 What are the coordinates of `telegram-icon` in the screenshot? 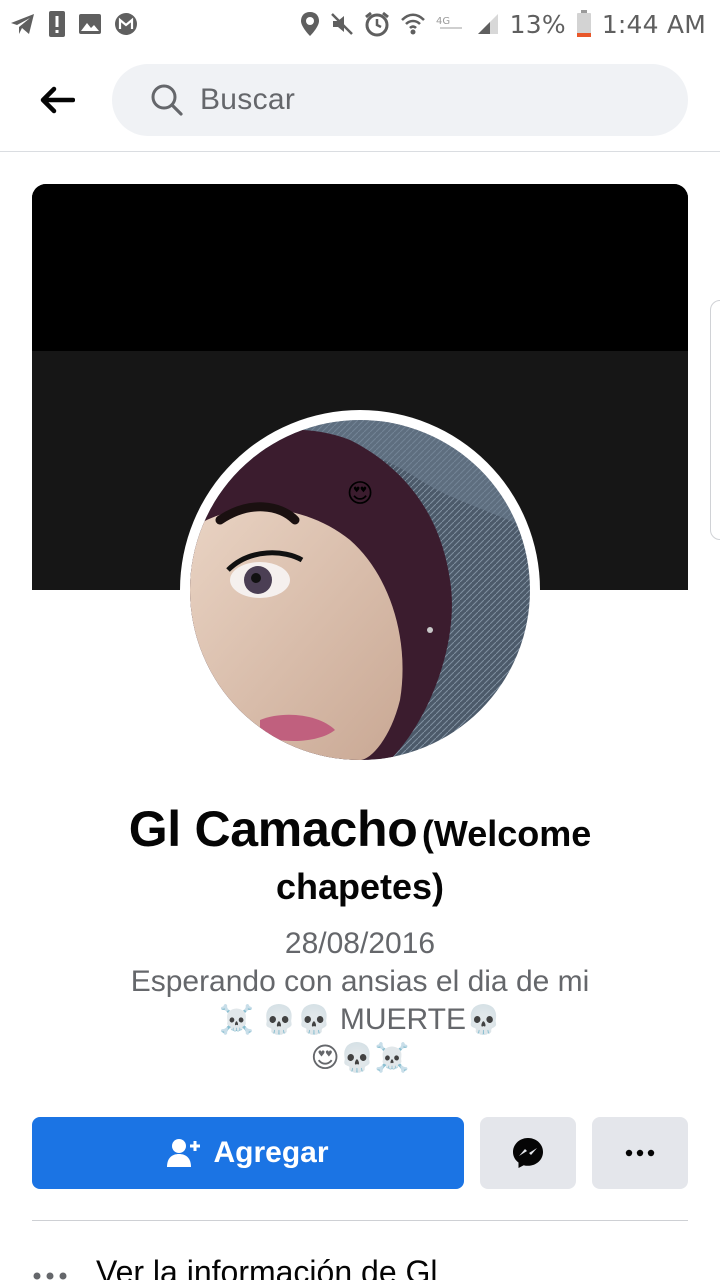 It's located at (23, 24).